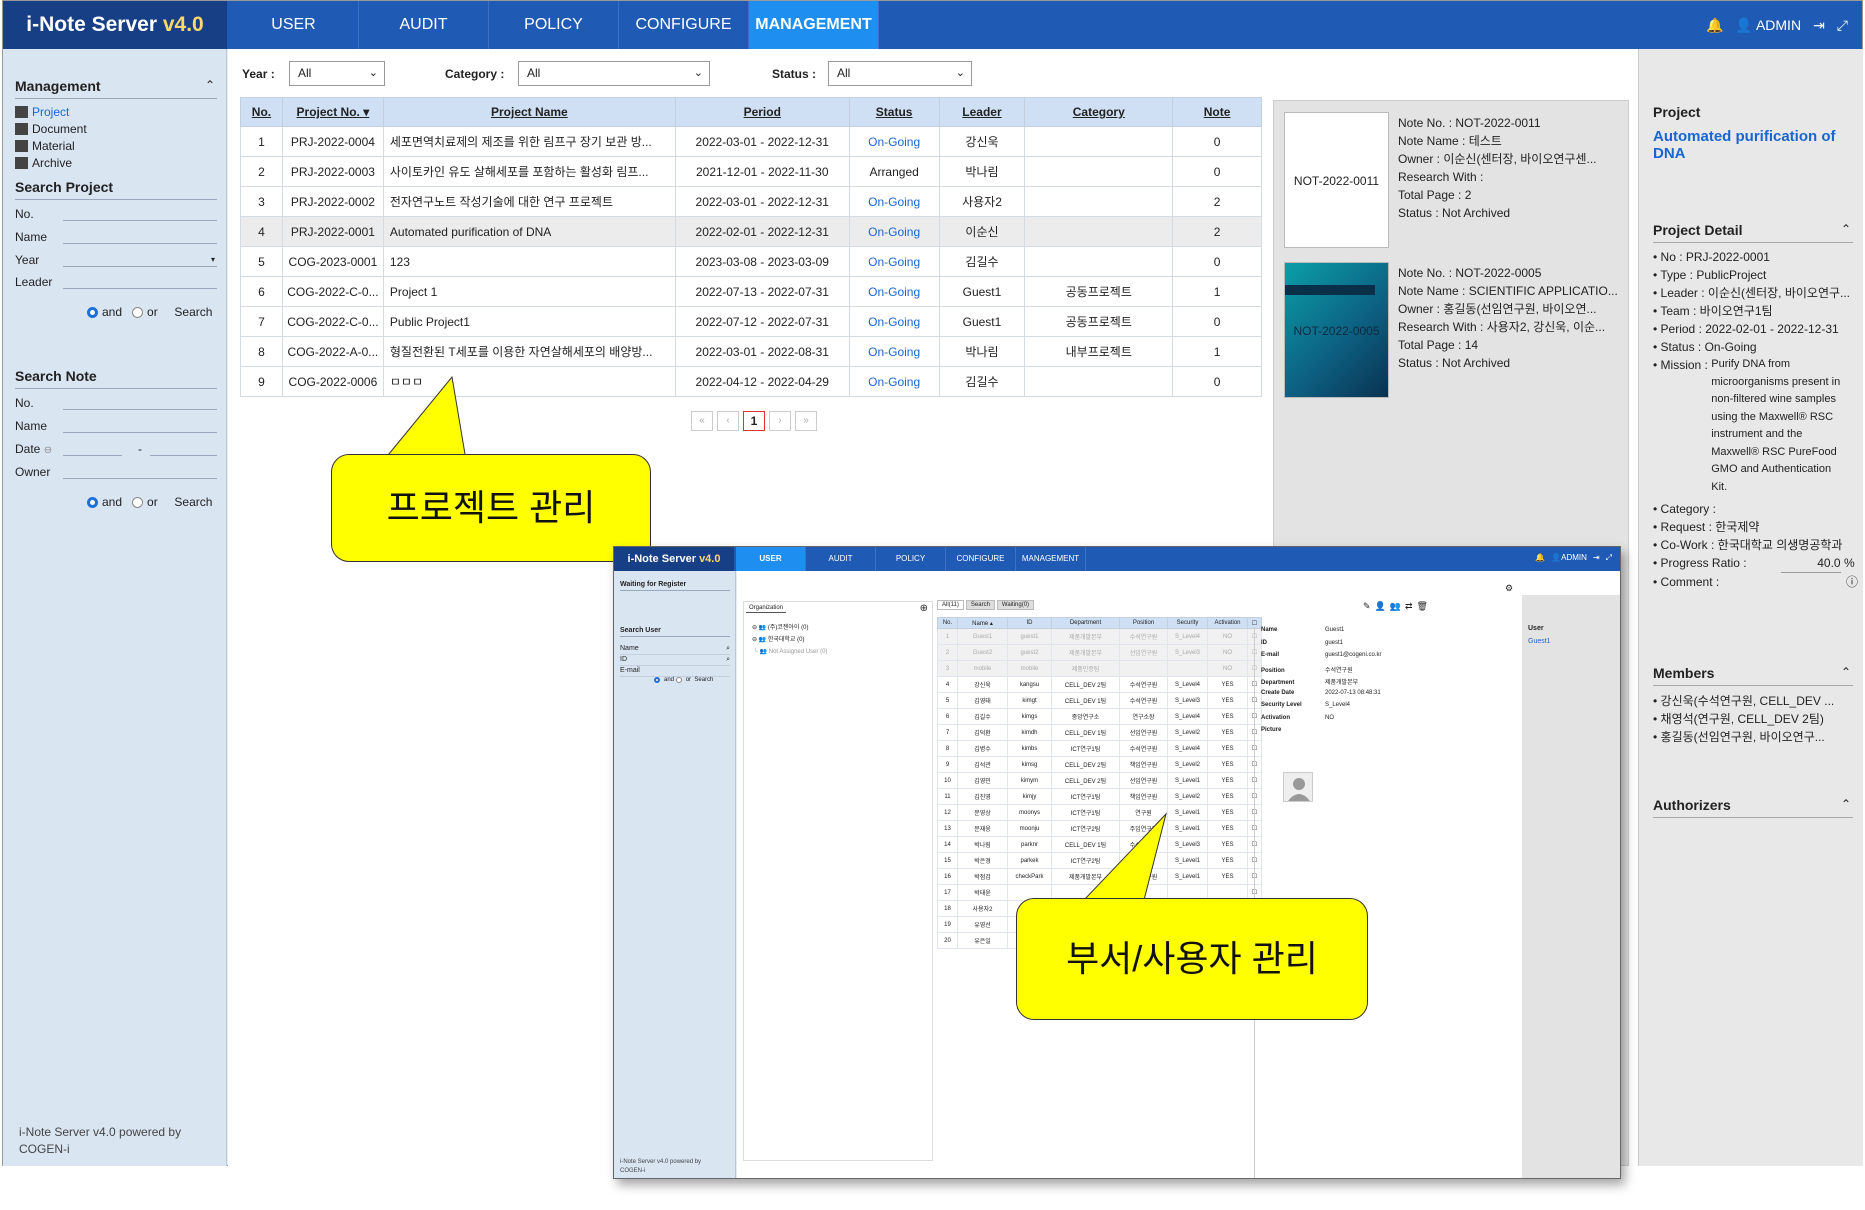 This screenshot has height=1210, width=1865. I want to click on tab-all: All(11), so click(950, 605).